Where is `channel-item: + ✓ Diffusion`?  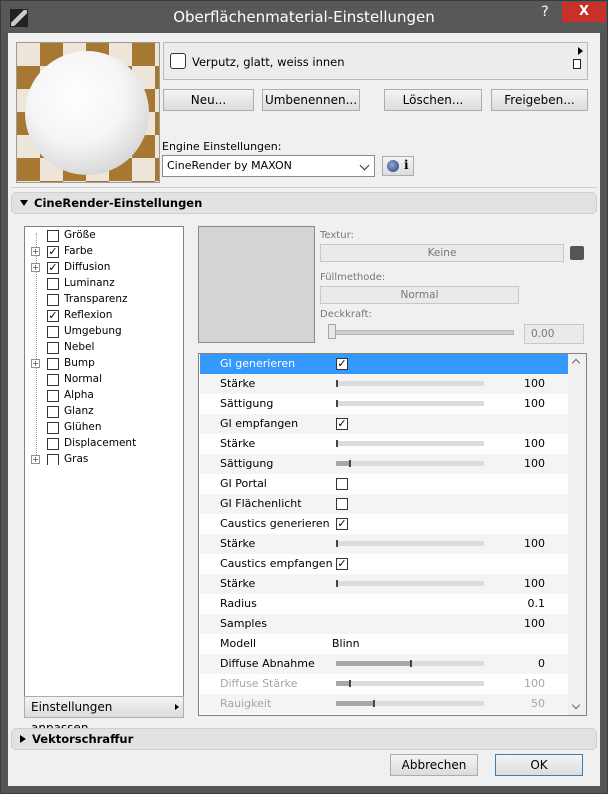
channel-item: + ✓ Diffusion is located at coordinates (104, 268).